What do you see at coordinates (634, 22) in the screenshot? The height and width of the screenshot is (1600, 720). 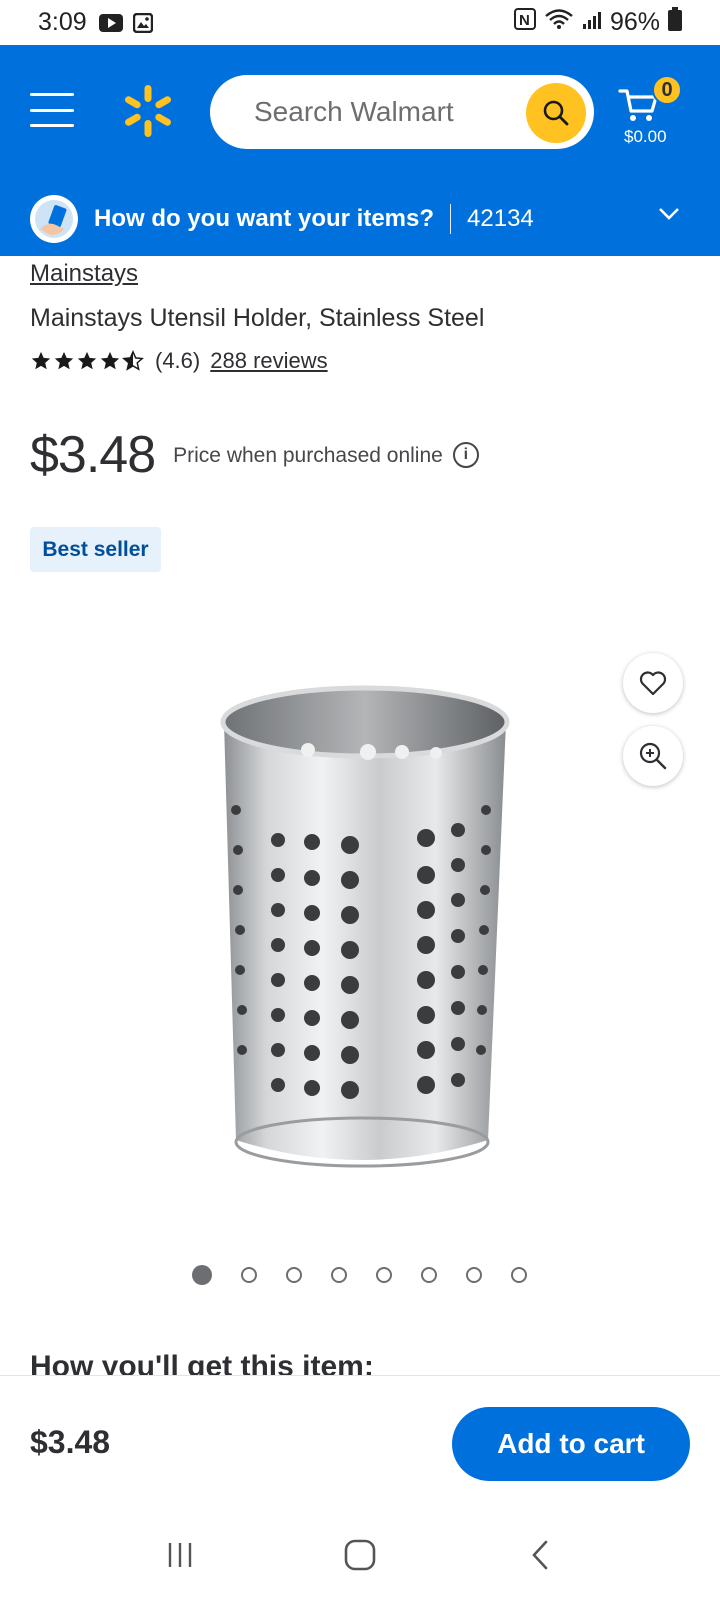 I see `battery-percent: 96%` at bounding box center [634, 22].